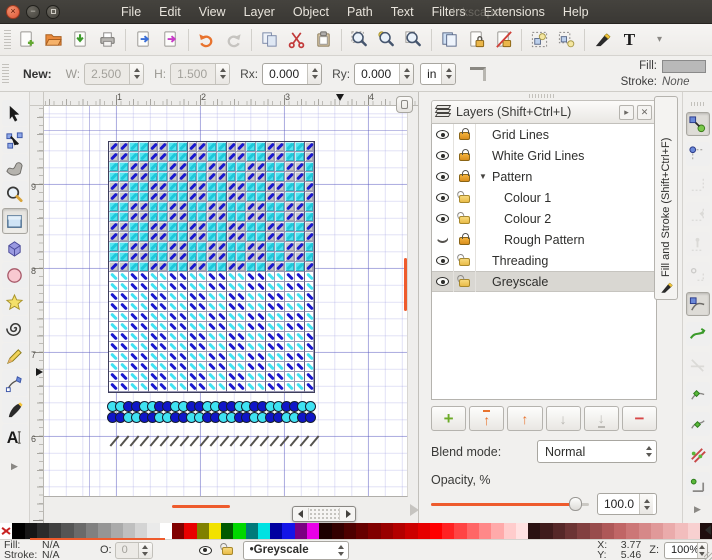 The width and height of the screenshot is (712, 560). I want to click on layer-row-greyscale: Greyscale, so click(544, 281).